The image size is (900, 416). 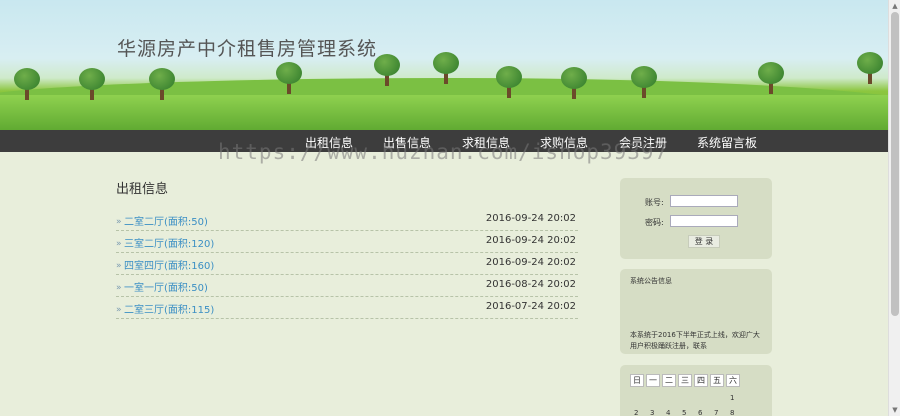 I want to click on listing-date: 2016-08-24 20:02, so click(x=530, y=284).